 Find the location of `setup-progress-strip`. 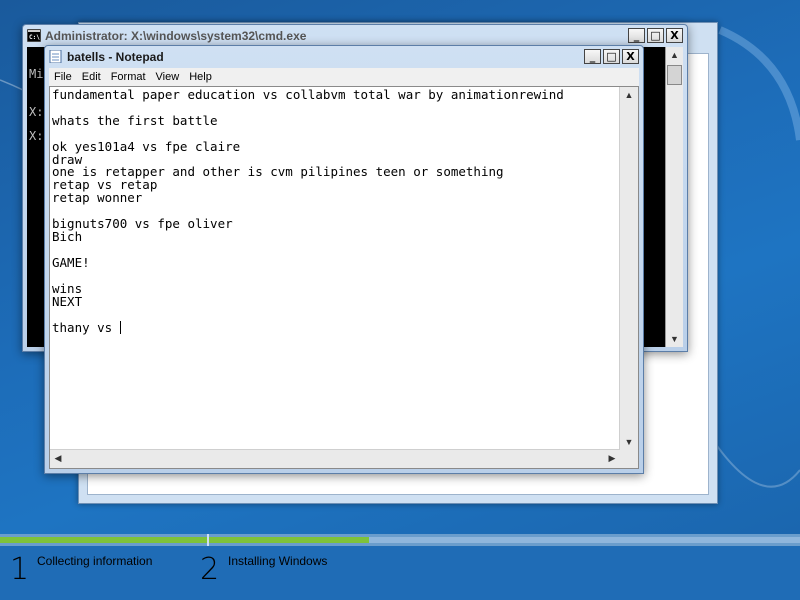

setup-progress-strip is located at coordinates (400, 540).